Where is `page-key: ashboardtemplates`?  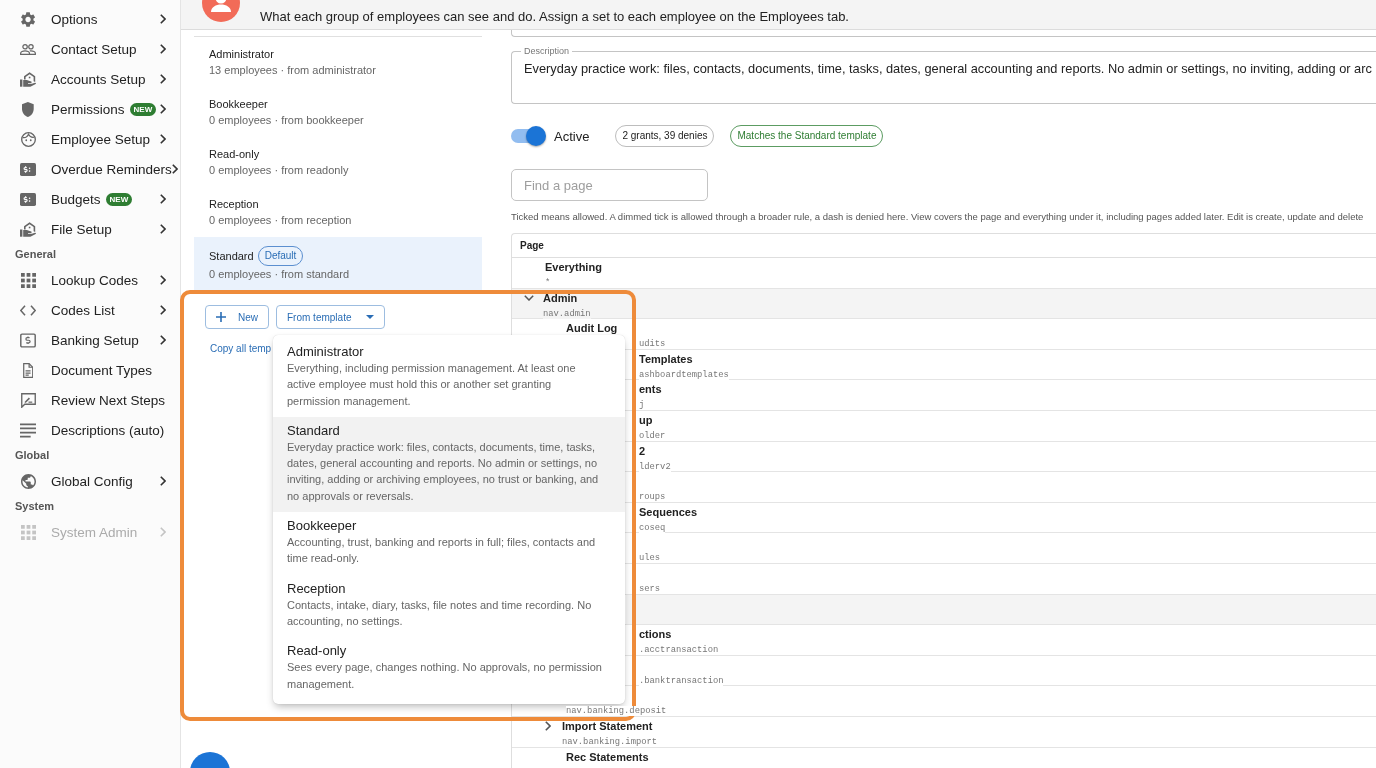 page-key: ashboardtemplates is located at coordinates (684, 374).